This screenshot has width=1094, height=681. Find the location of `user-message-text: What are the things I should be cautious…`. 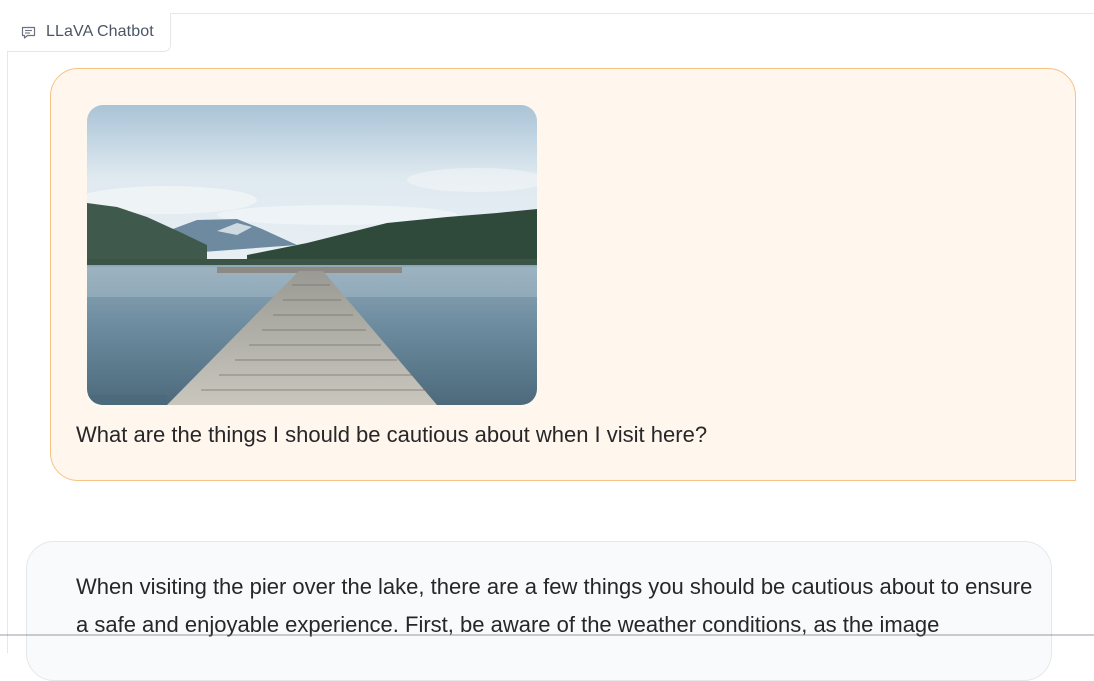

user-message-text: What are the things I should be cautious… is located at coordinates (392, 434).